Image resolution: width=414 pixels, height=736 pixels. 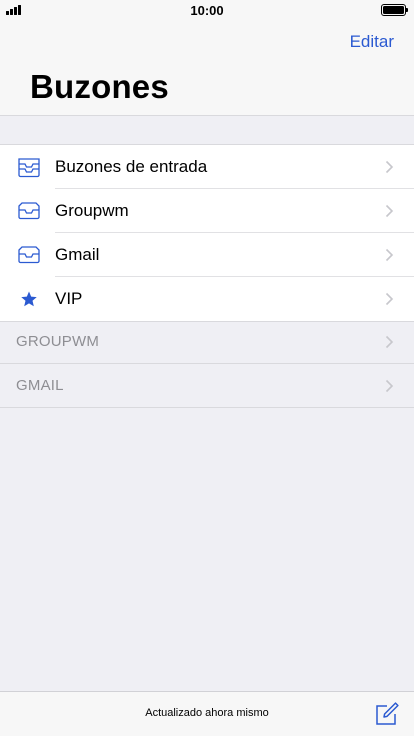 What do you see at coordinates (207, 68) in the screenshot?
I see `nav-header: Editar Buzones` at bounding box center [207, 68].